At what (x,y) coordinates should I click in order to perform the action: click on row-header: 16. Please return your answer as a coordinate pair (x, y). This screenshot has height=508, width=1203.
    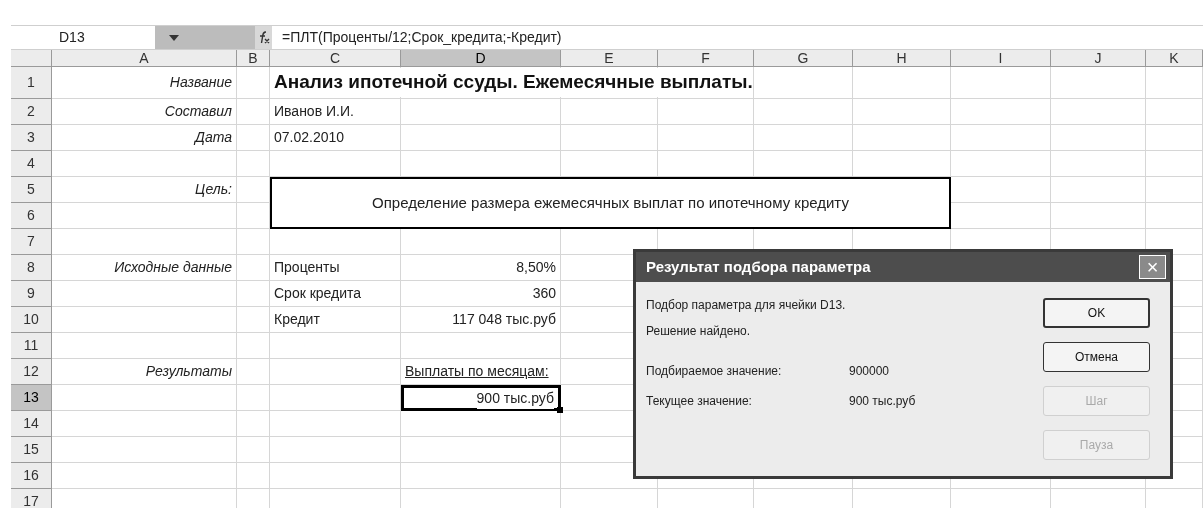
    Looking at the image, I should click on (31, 476).